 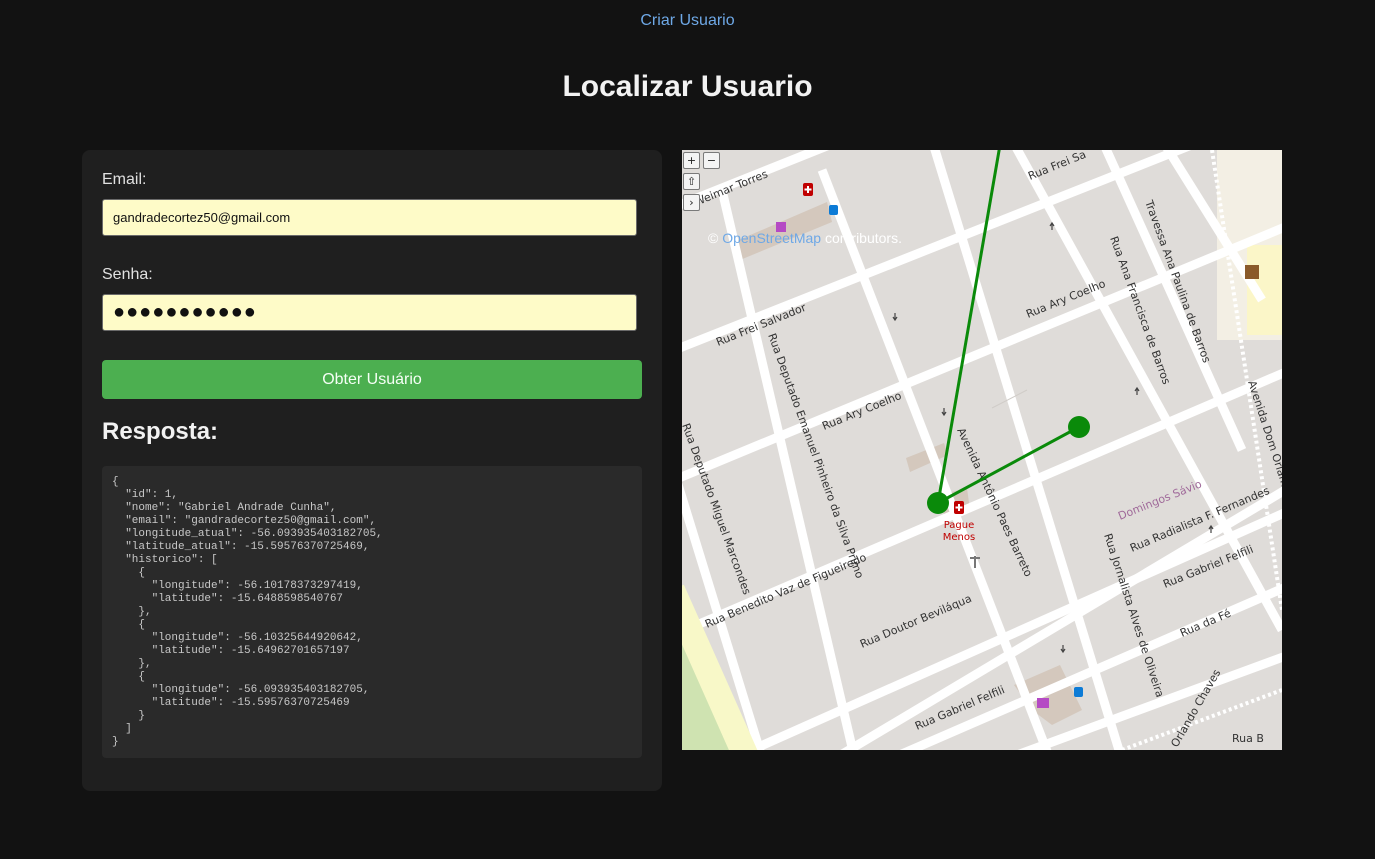 What do you see at coordinates (711, 160) in the screenshot?
I see `zoom-out-button: −` at bounding box center [711, 160].